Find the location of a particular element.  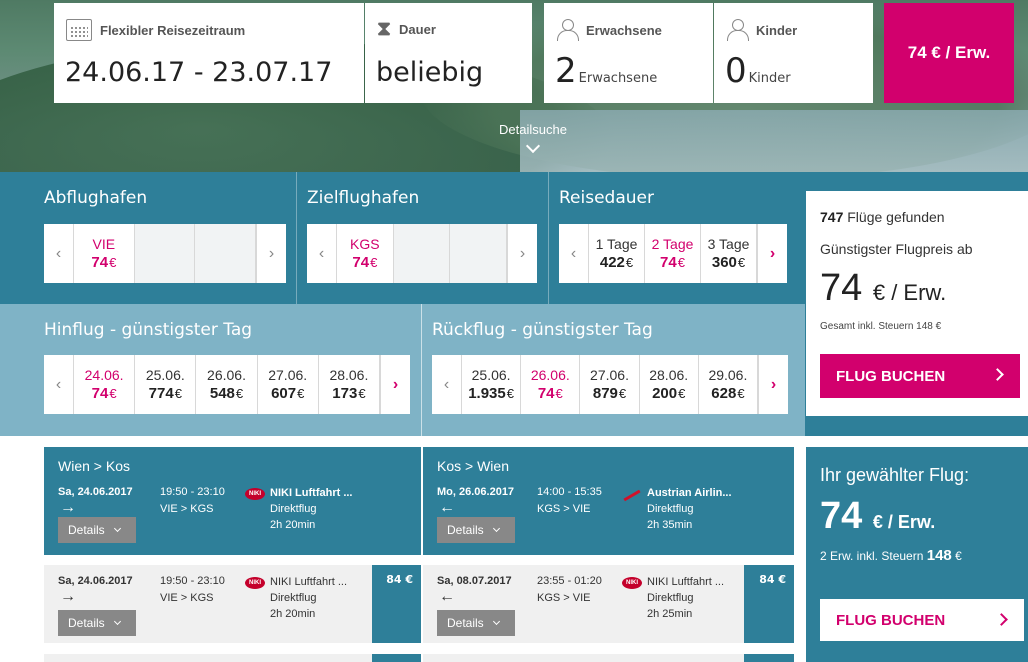

route-label: Wien > Kos is located at coordinates (94, 466).